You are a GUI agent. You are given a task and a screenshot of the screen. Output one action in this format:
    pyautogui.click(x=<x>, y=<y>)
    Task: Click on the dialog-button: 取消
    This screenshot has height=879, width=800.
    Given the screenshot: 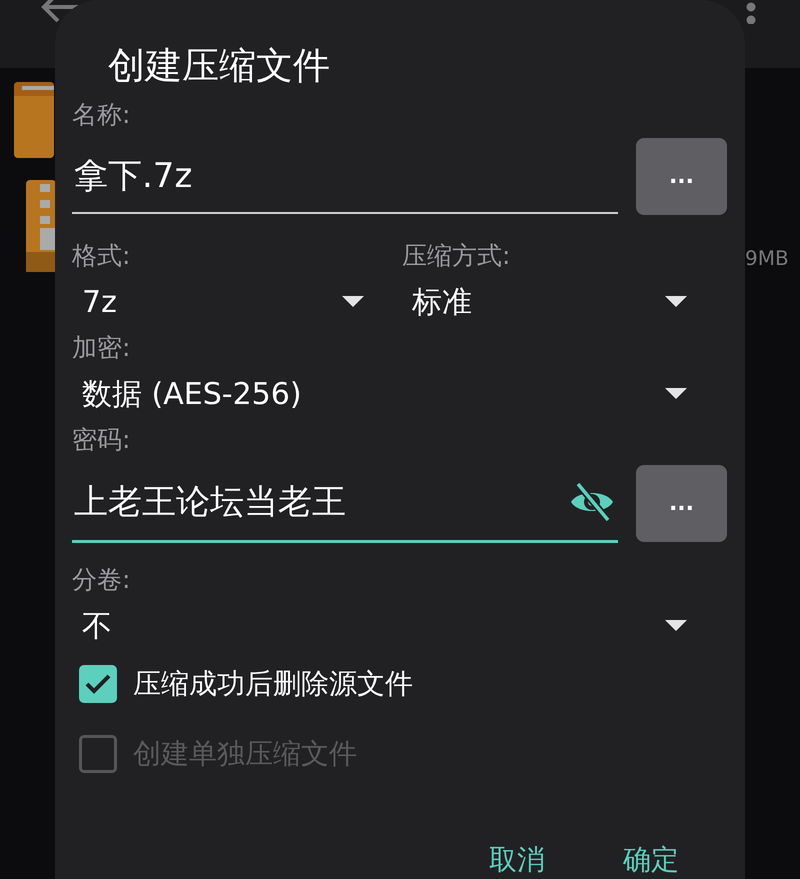 What is the action you would take?
    pyautogui.click(x=517, y=860)
    